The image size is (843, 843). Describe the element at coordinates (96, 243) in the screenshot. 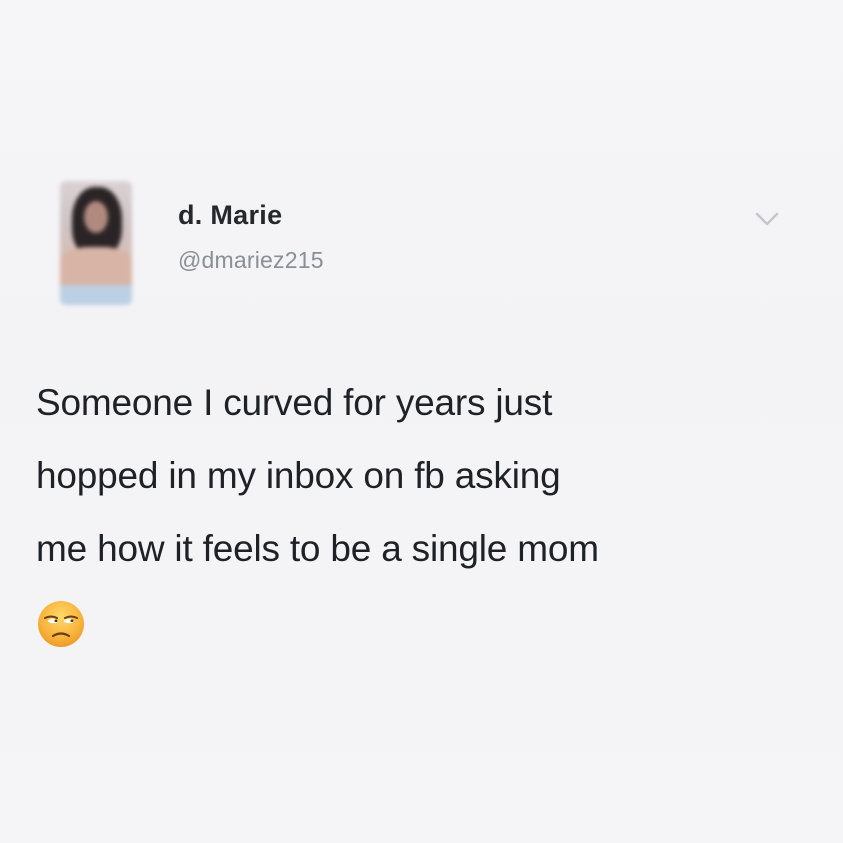

I see `avatar` at that location.